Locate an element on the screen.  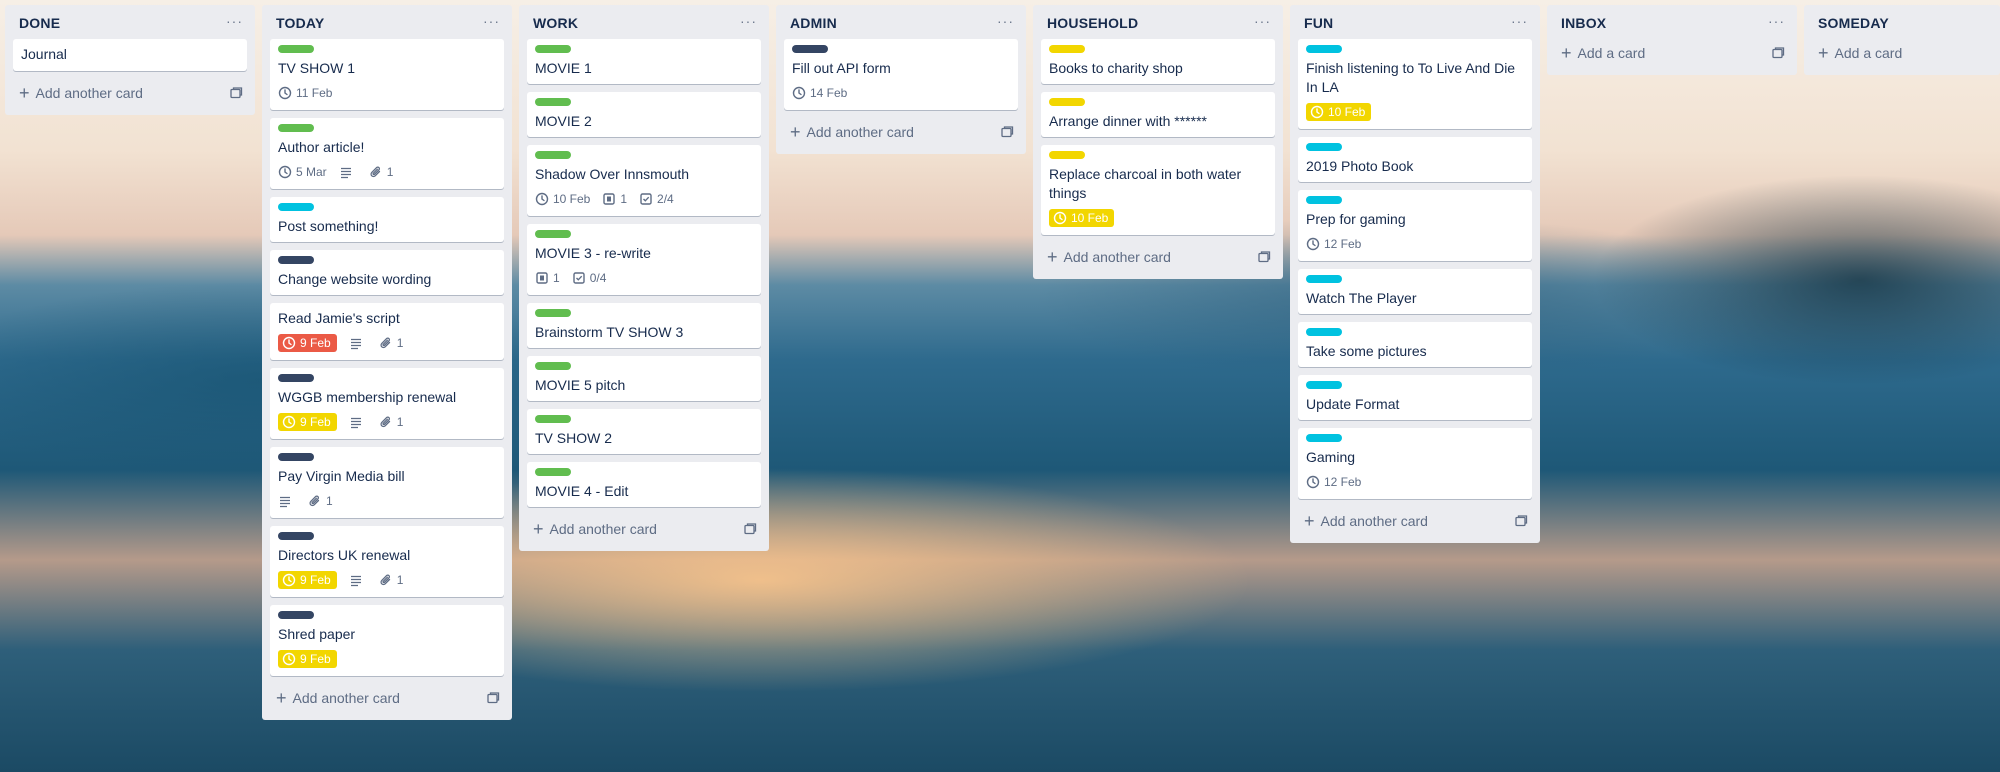
card: Pay Virgin Media bill 1 is located at coordinates (387, 482).